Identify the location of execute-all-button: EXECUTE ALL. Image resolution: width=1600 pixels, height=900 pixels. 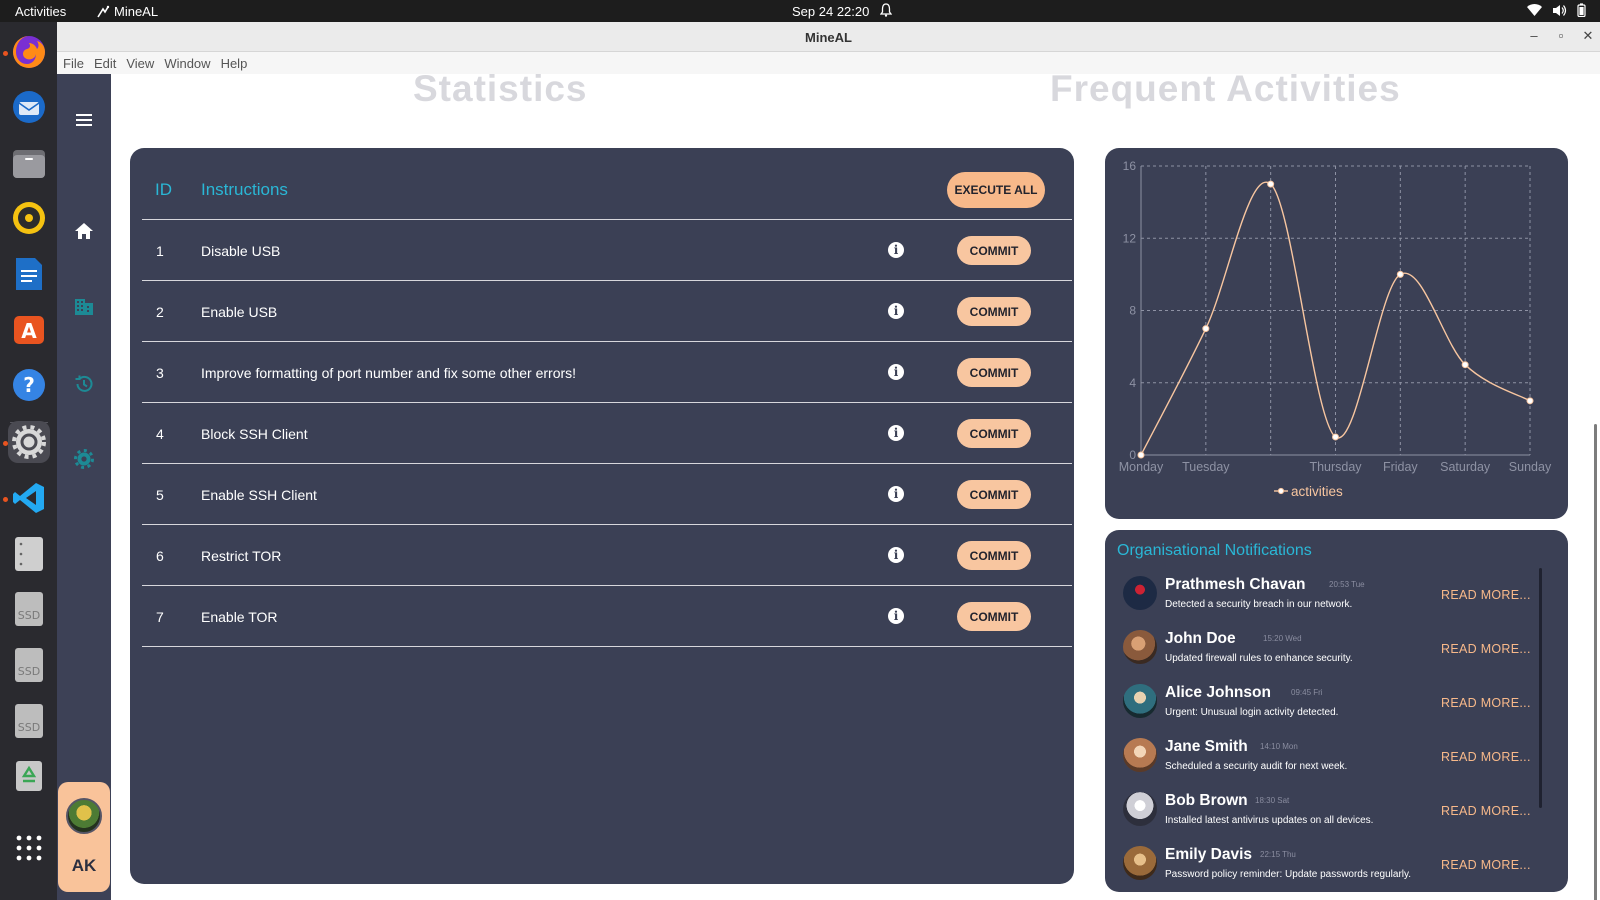
(996, 190).